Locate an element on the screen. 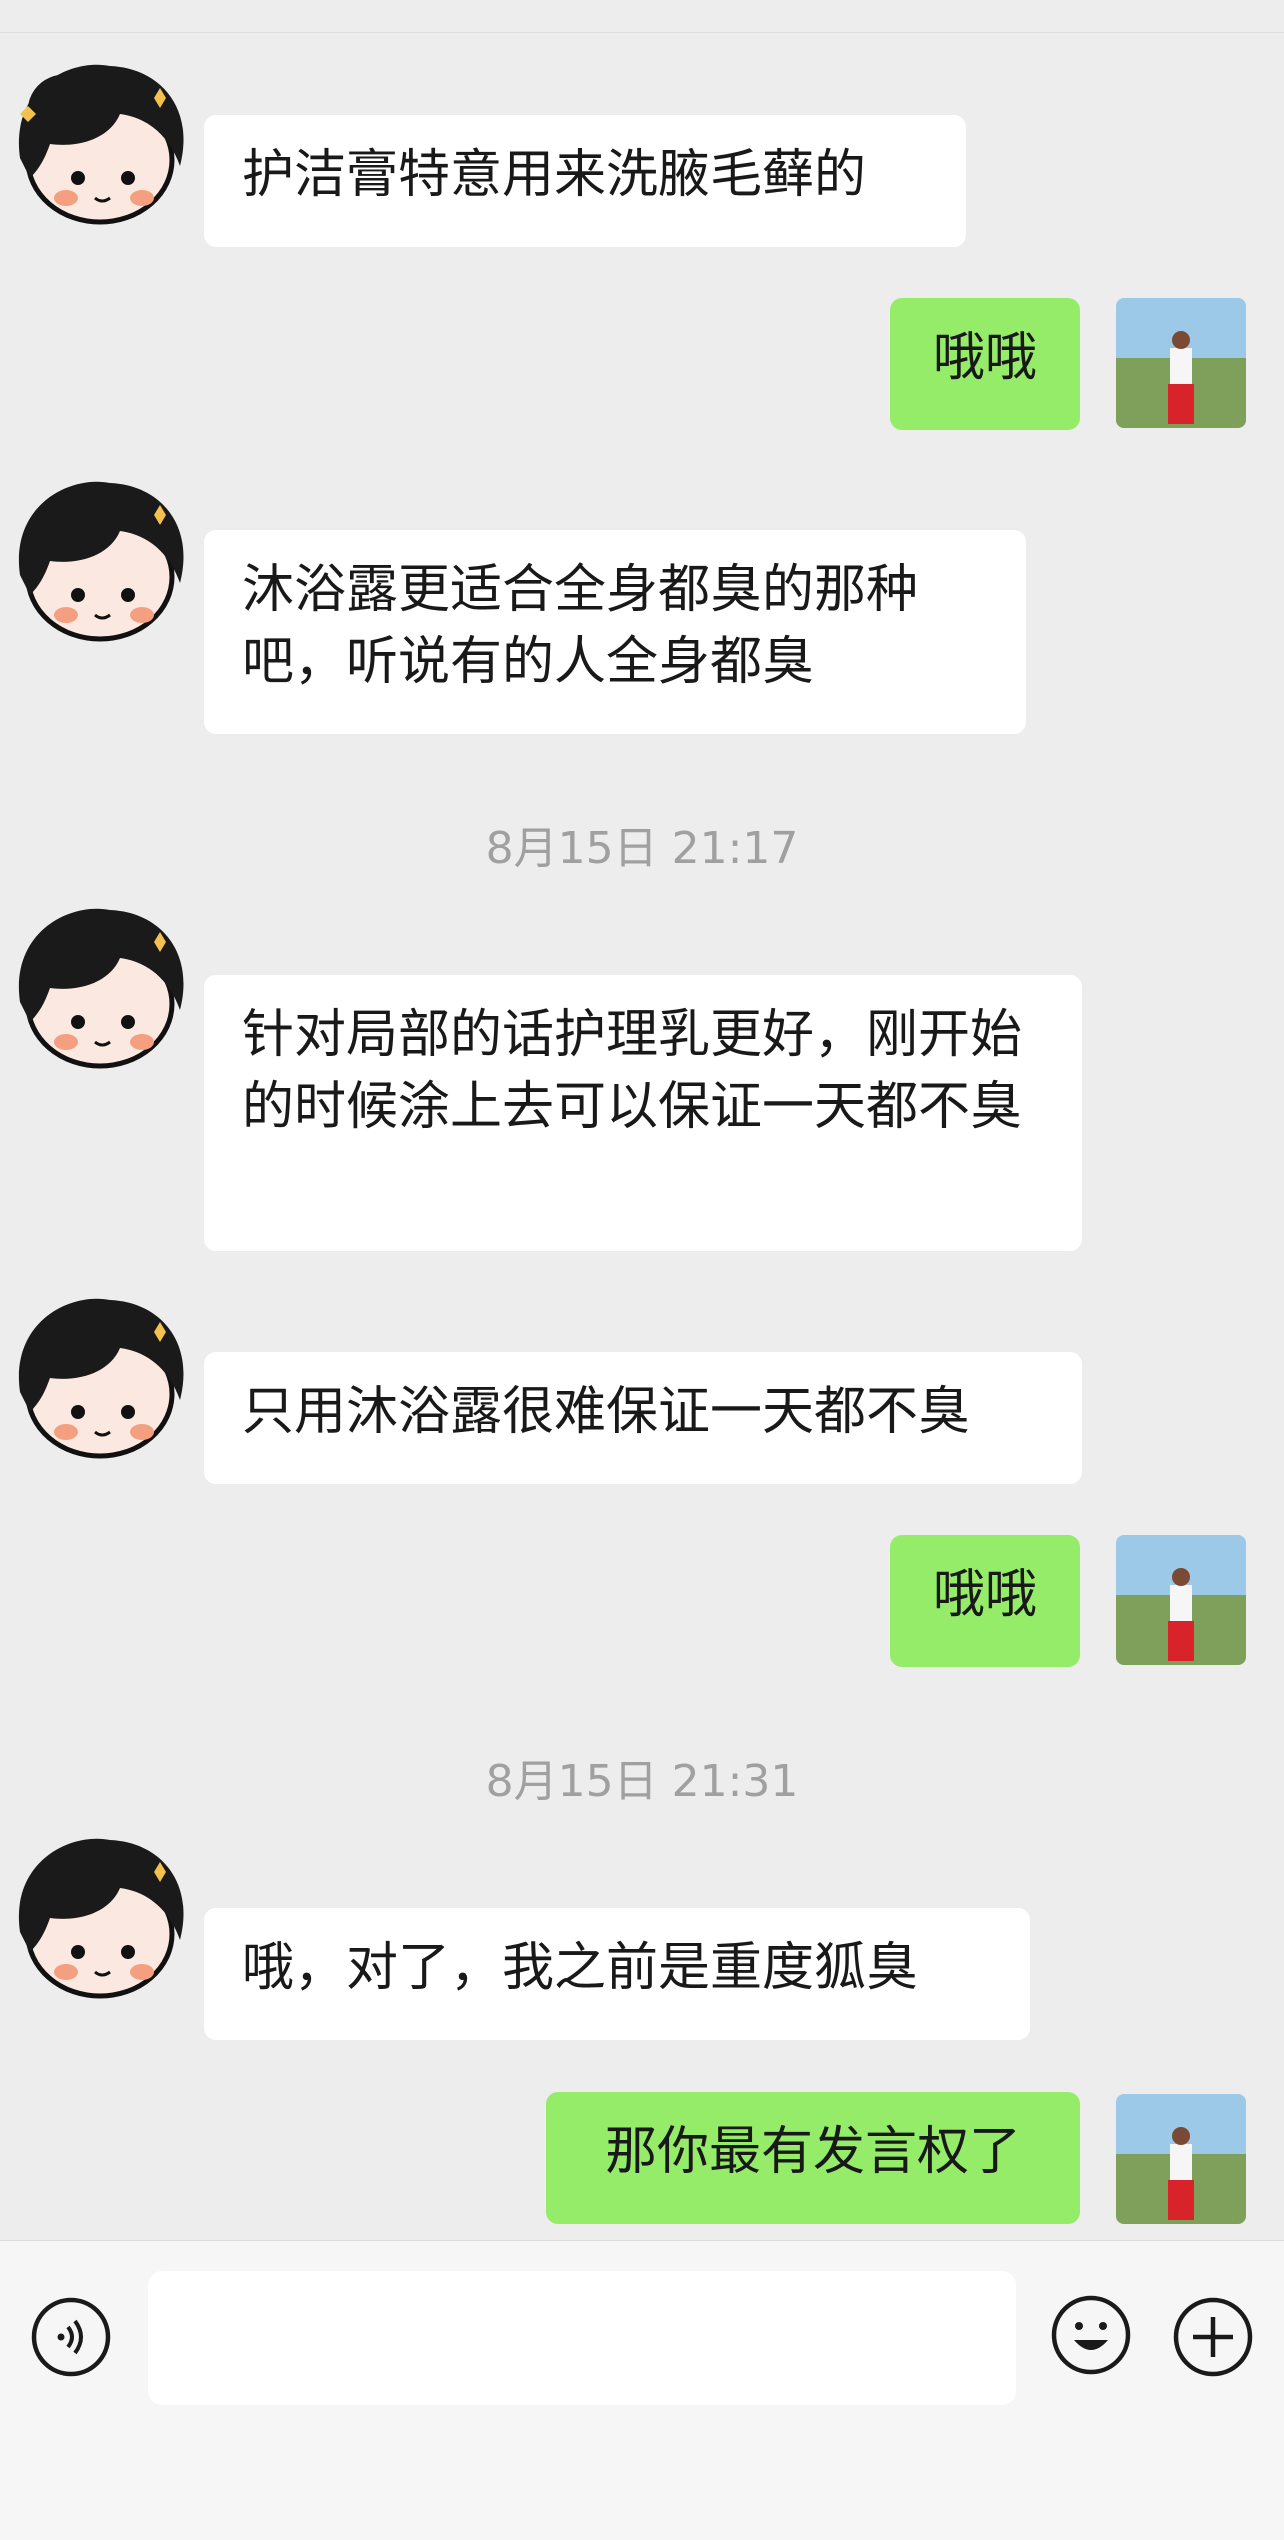  message-bubble-sent: 那你最有发言权了 is located at coordinates (813, 2158).